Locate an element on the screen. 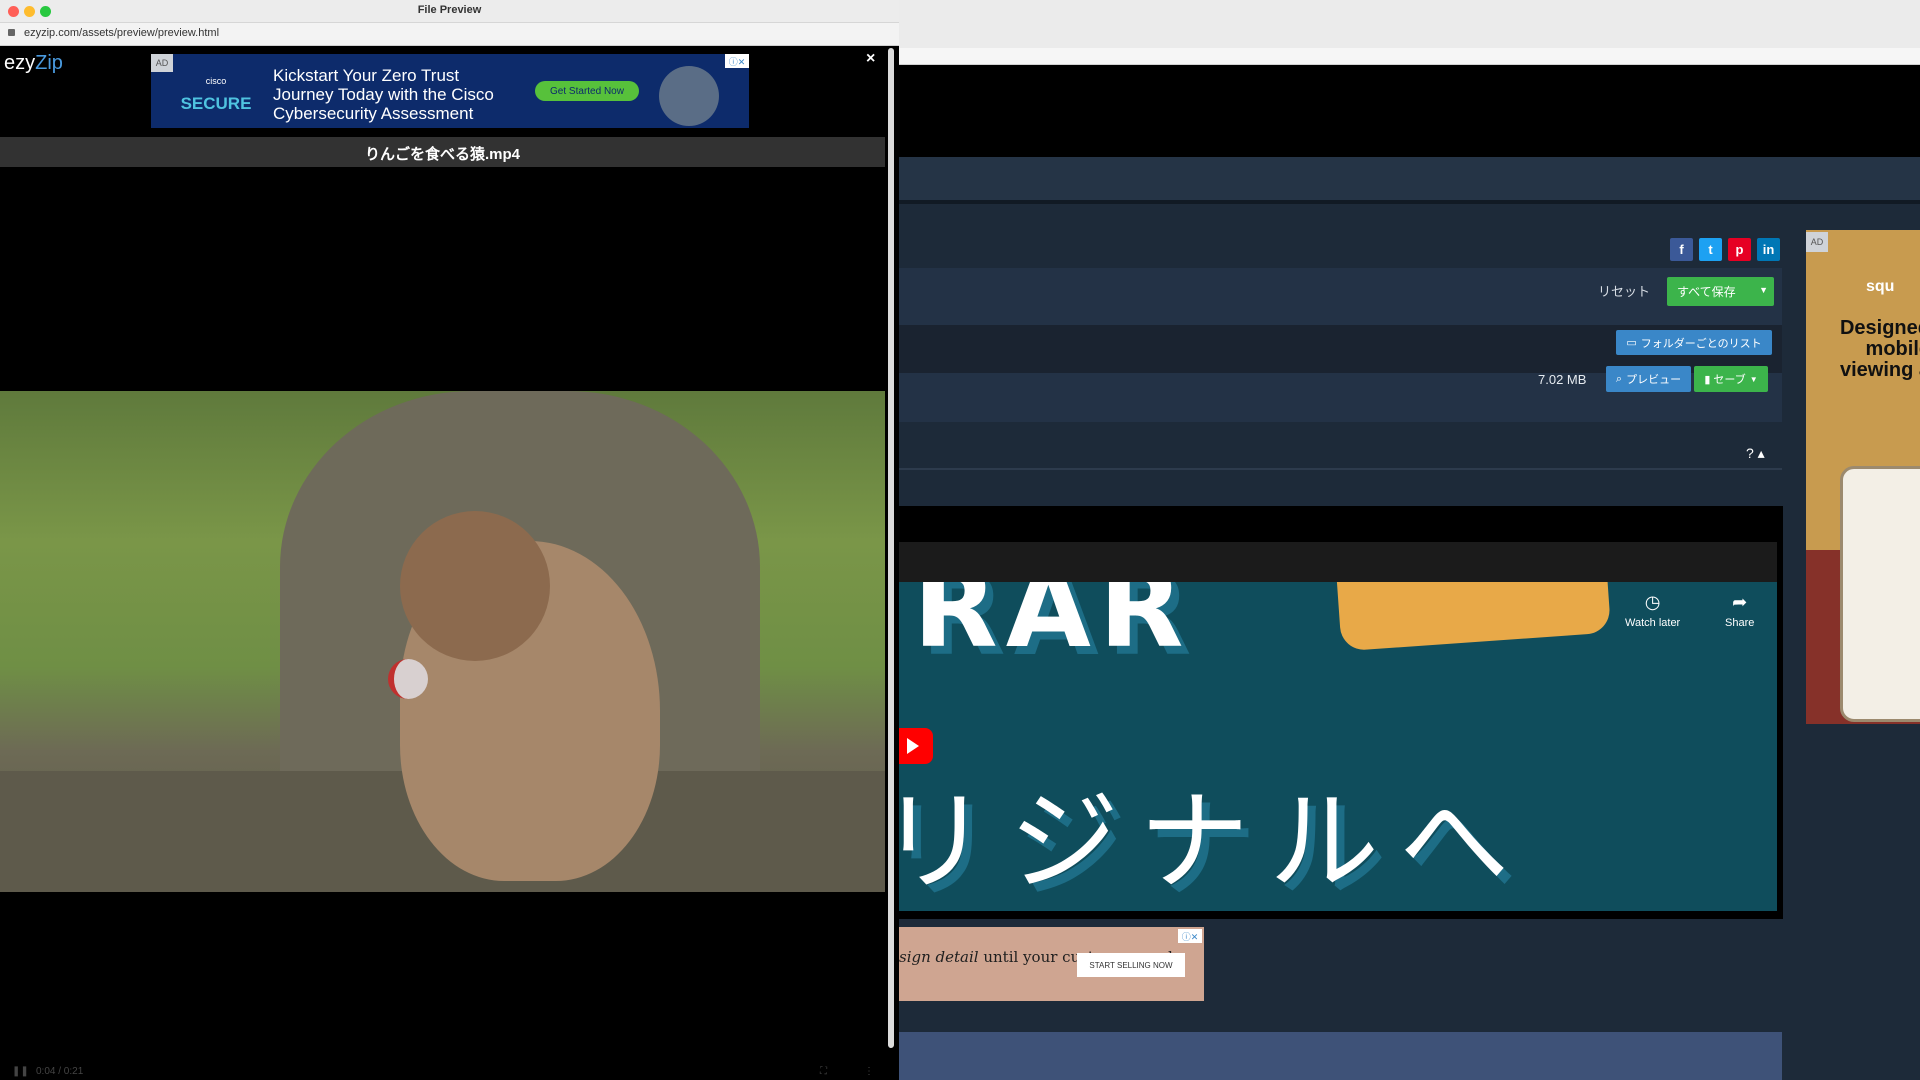 This screenshot has height=1080, width=1920. secure-wordmark: SECURE is located at coordinates (216, 103).